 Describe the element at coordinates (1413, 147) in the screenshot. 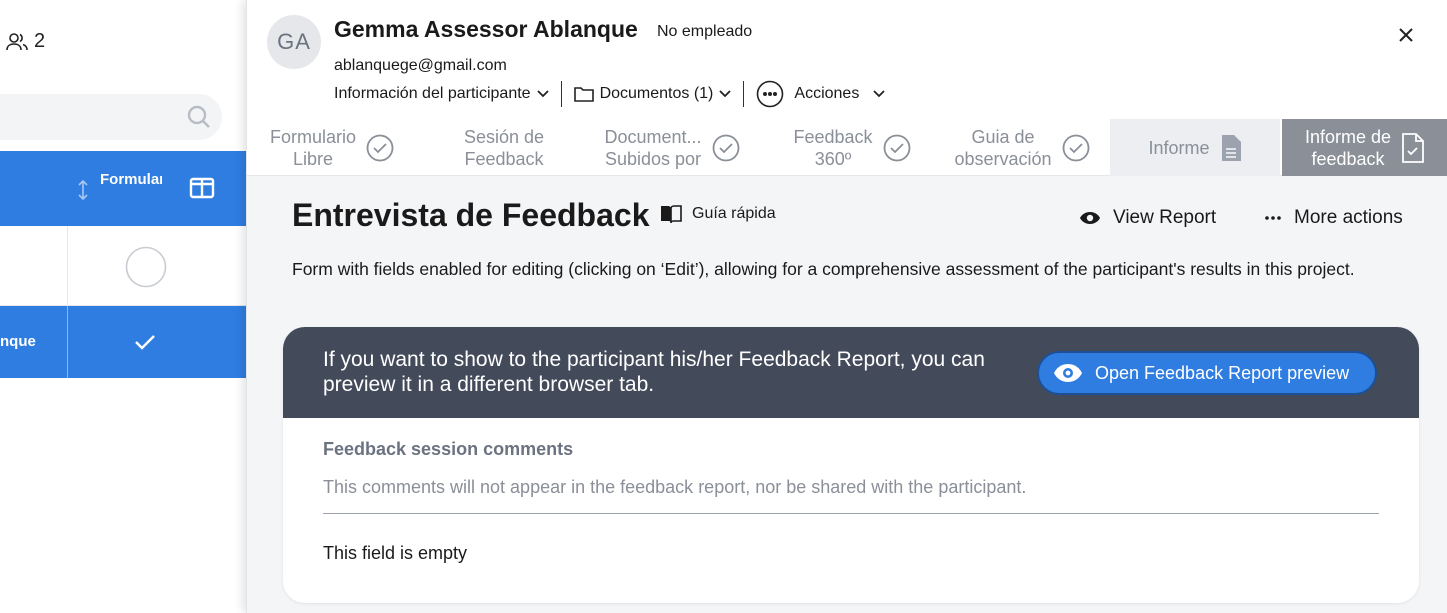

I see `document-check-icon` at that location.